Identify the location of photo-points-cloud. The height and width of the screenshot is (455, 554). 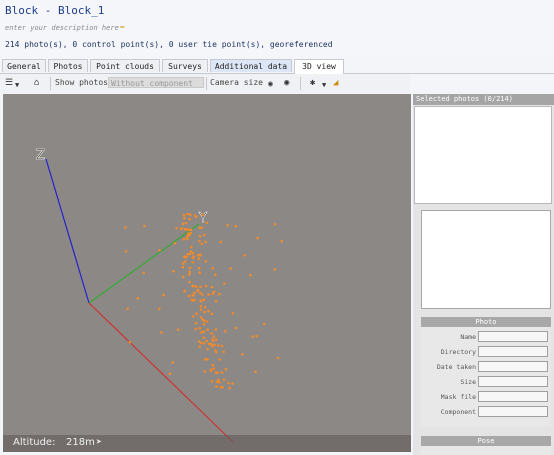
(203, 301).